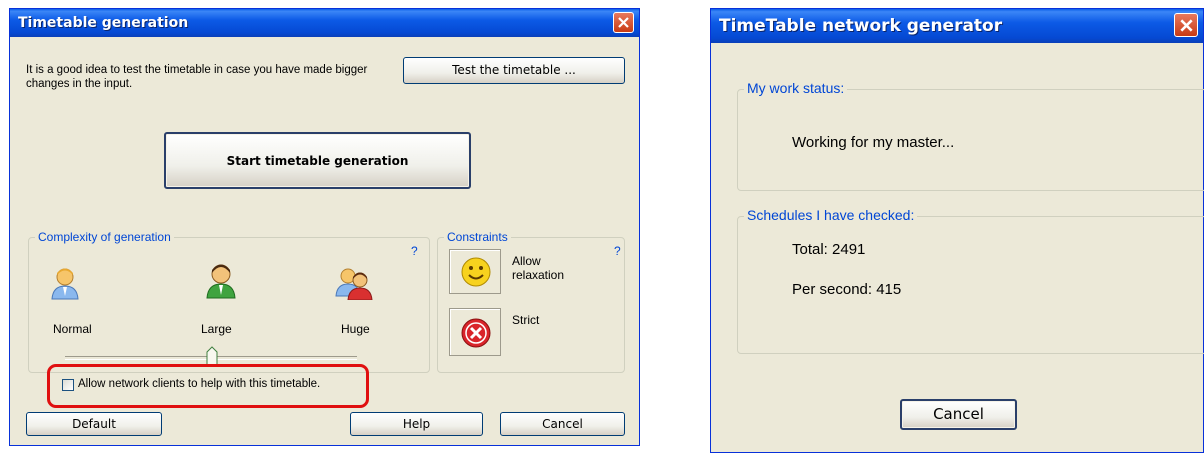 The width and height of the screenshot is (1204, 453). I want to click on network-clients-checkbox, so click(68, 385).